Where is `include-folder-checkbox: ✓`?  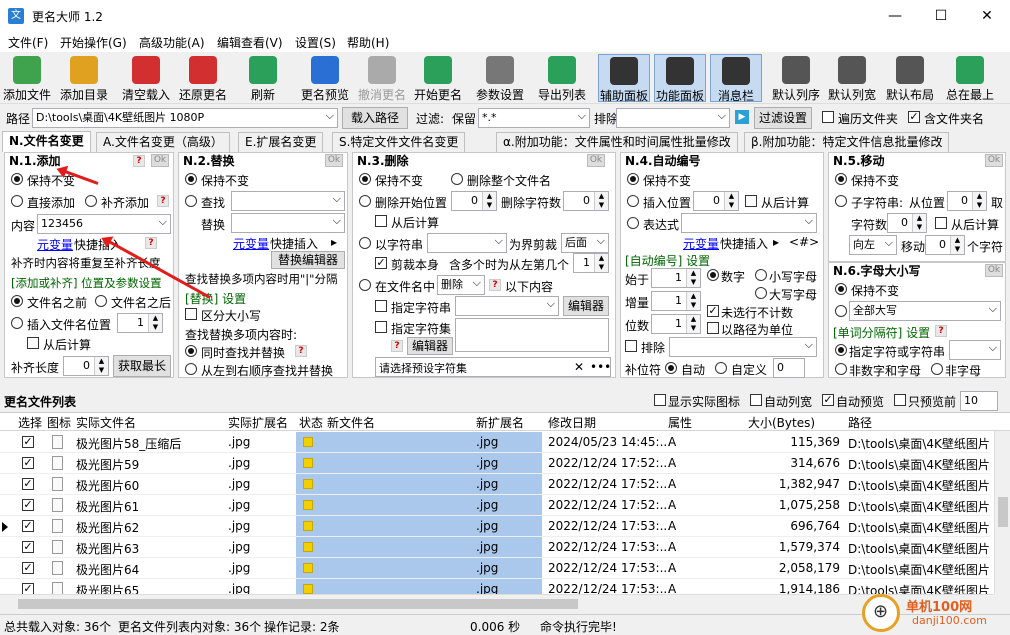 include-folder-checkbox: ✓ is located at coordinates (914, 117).